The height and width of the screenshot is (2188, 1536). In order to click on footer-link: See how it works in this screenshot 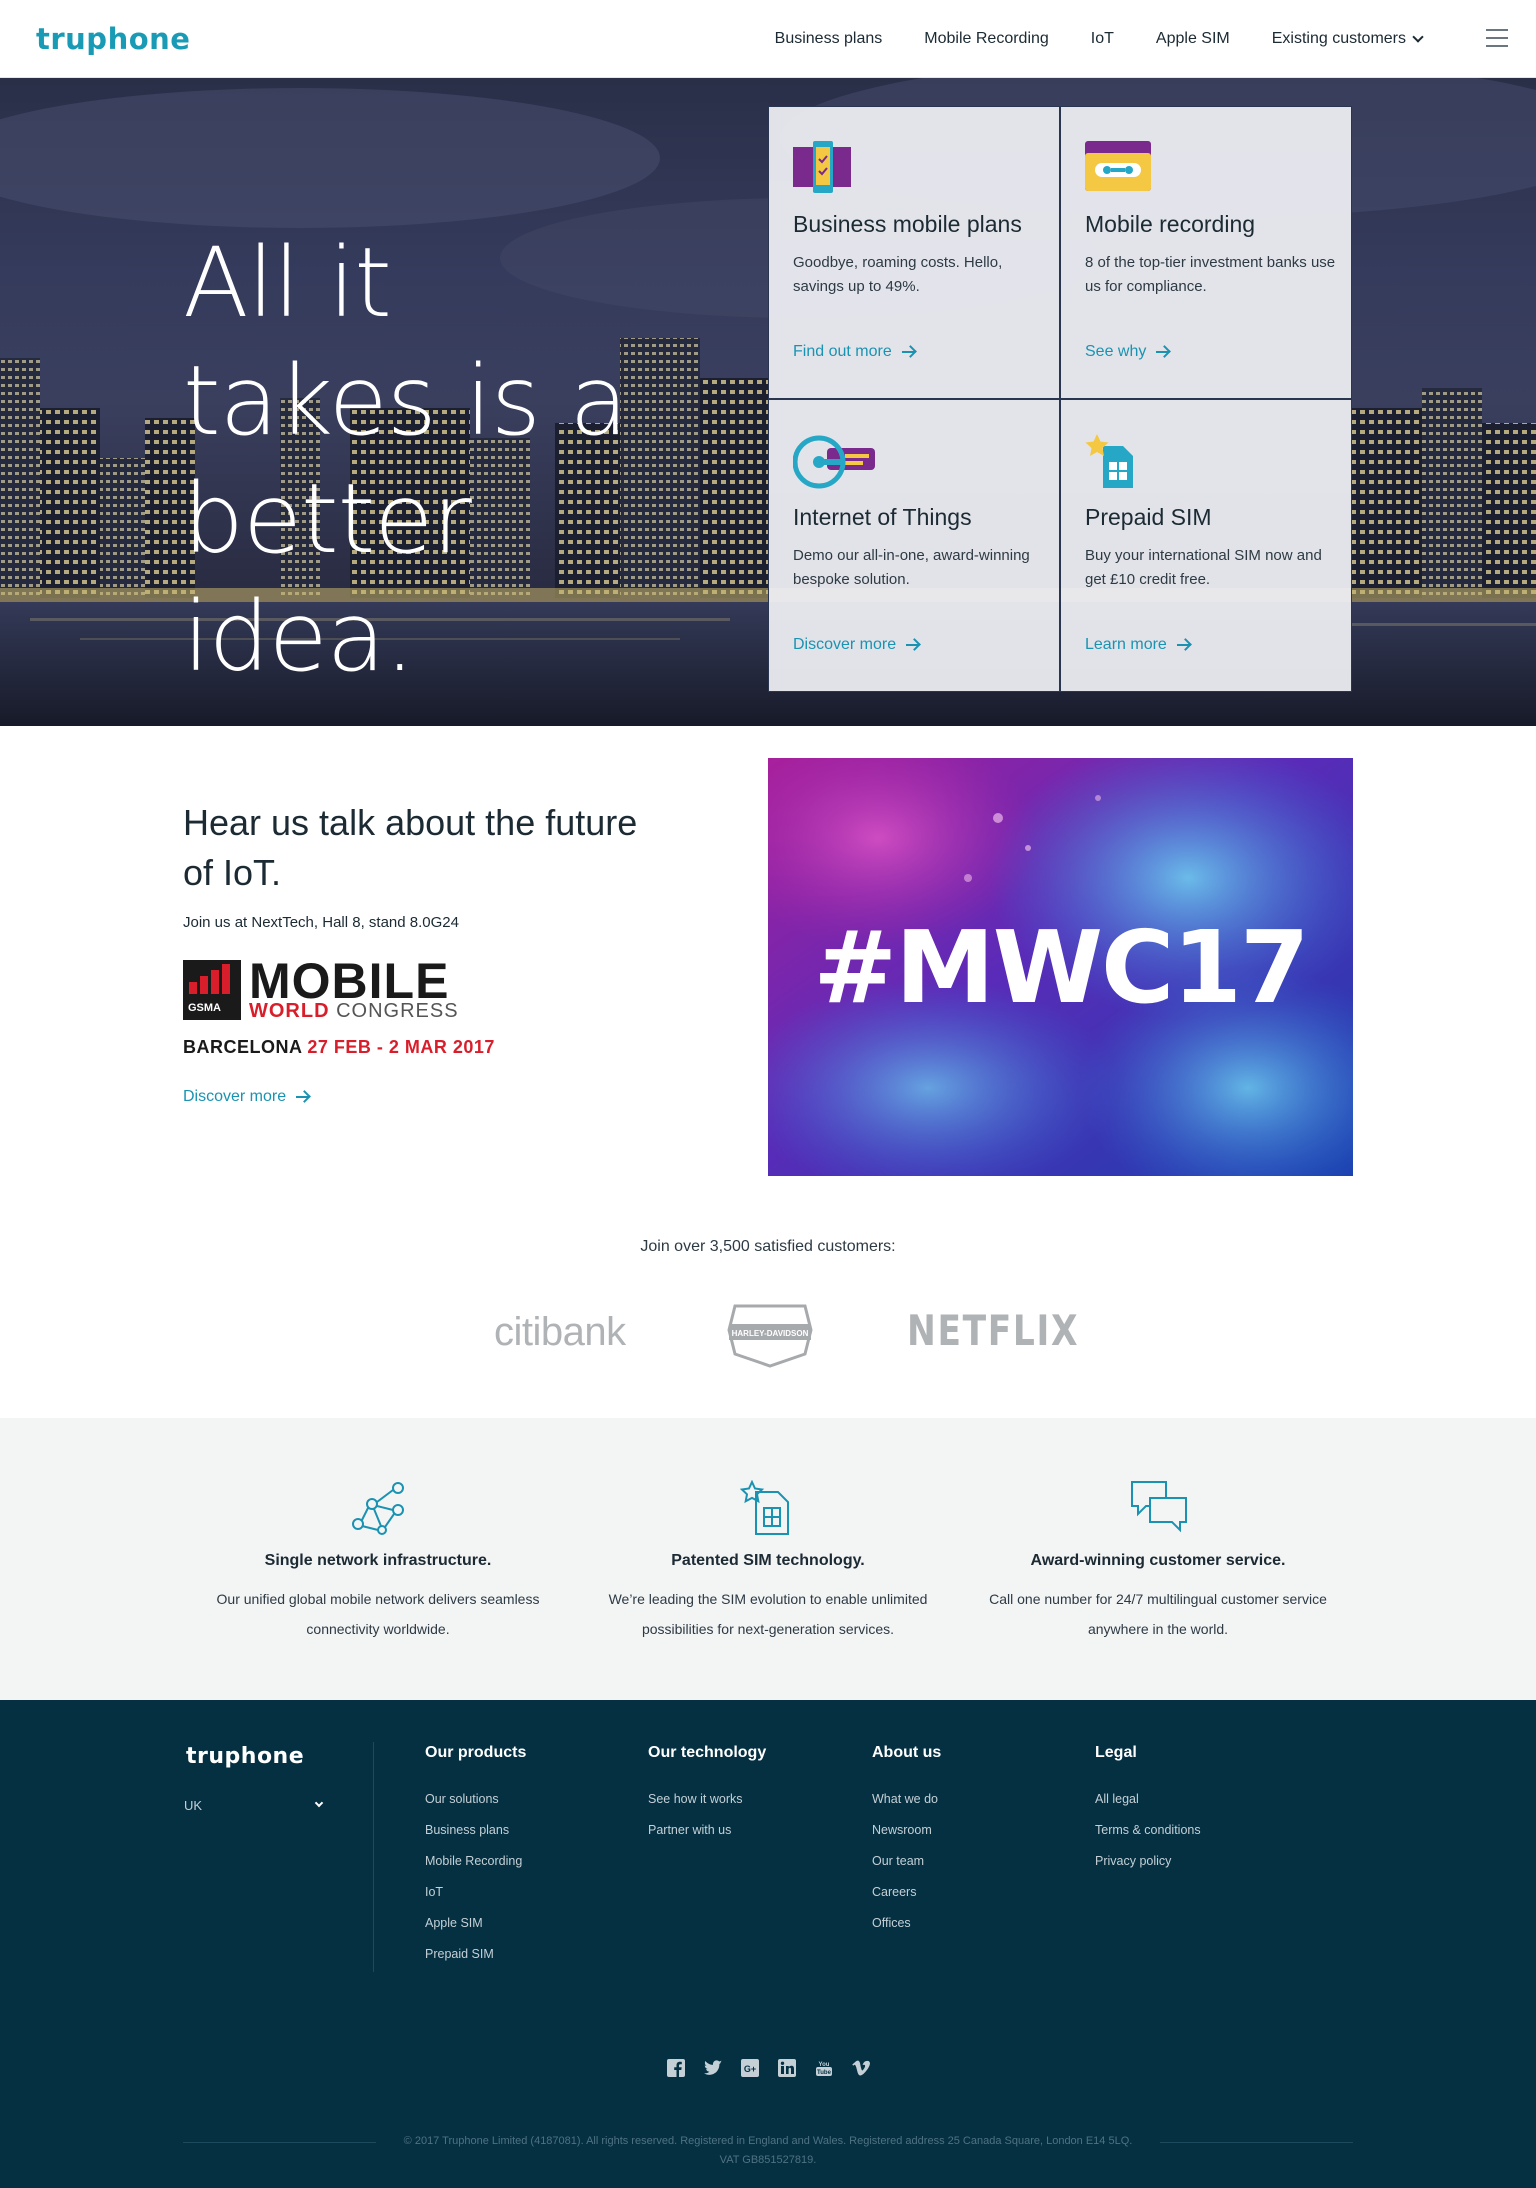, I will do `click(707, 1807)`.